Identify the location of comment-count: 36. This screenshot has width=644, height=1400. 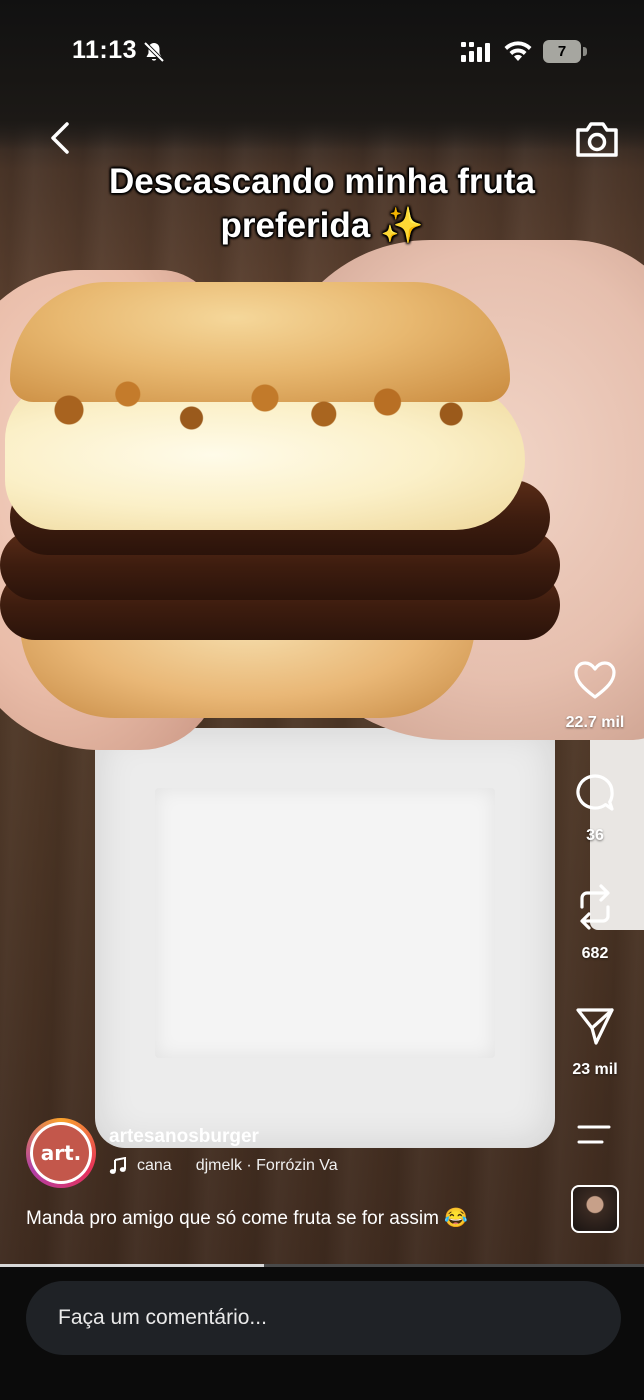
(595, 835).